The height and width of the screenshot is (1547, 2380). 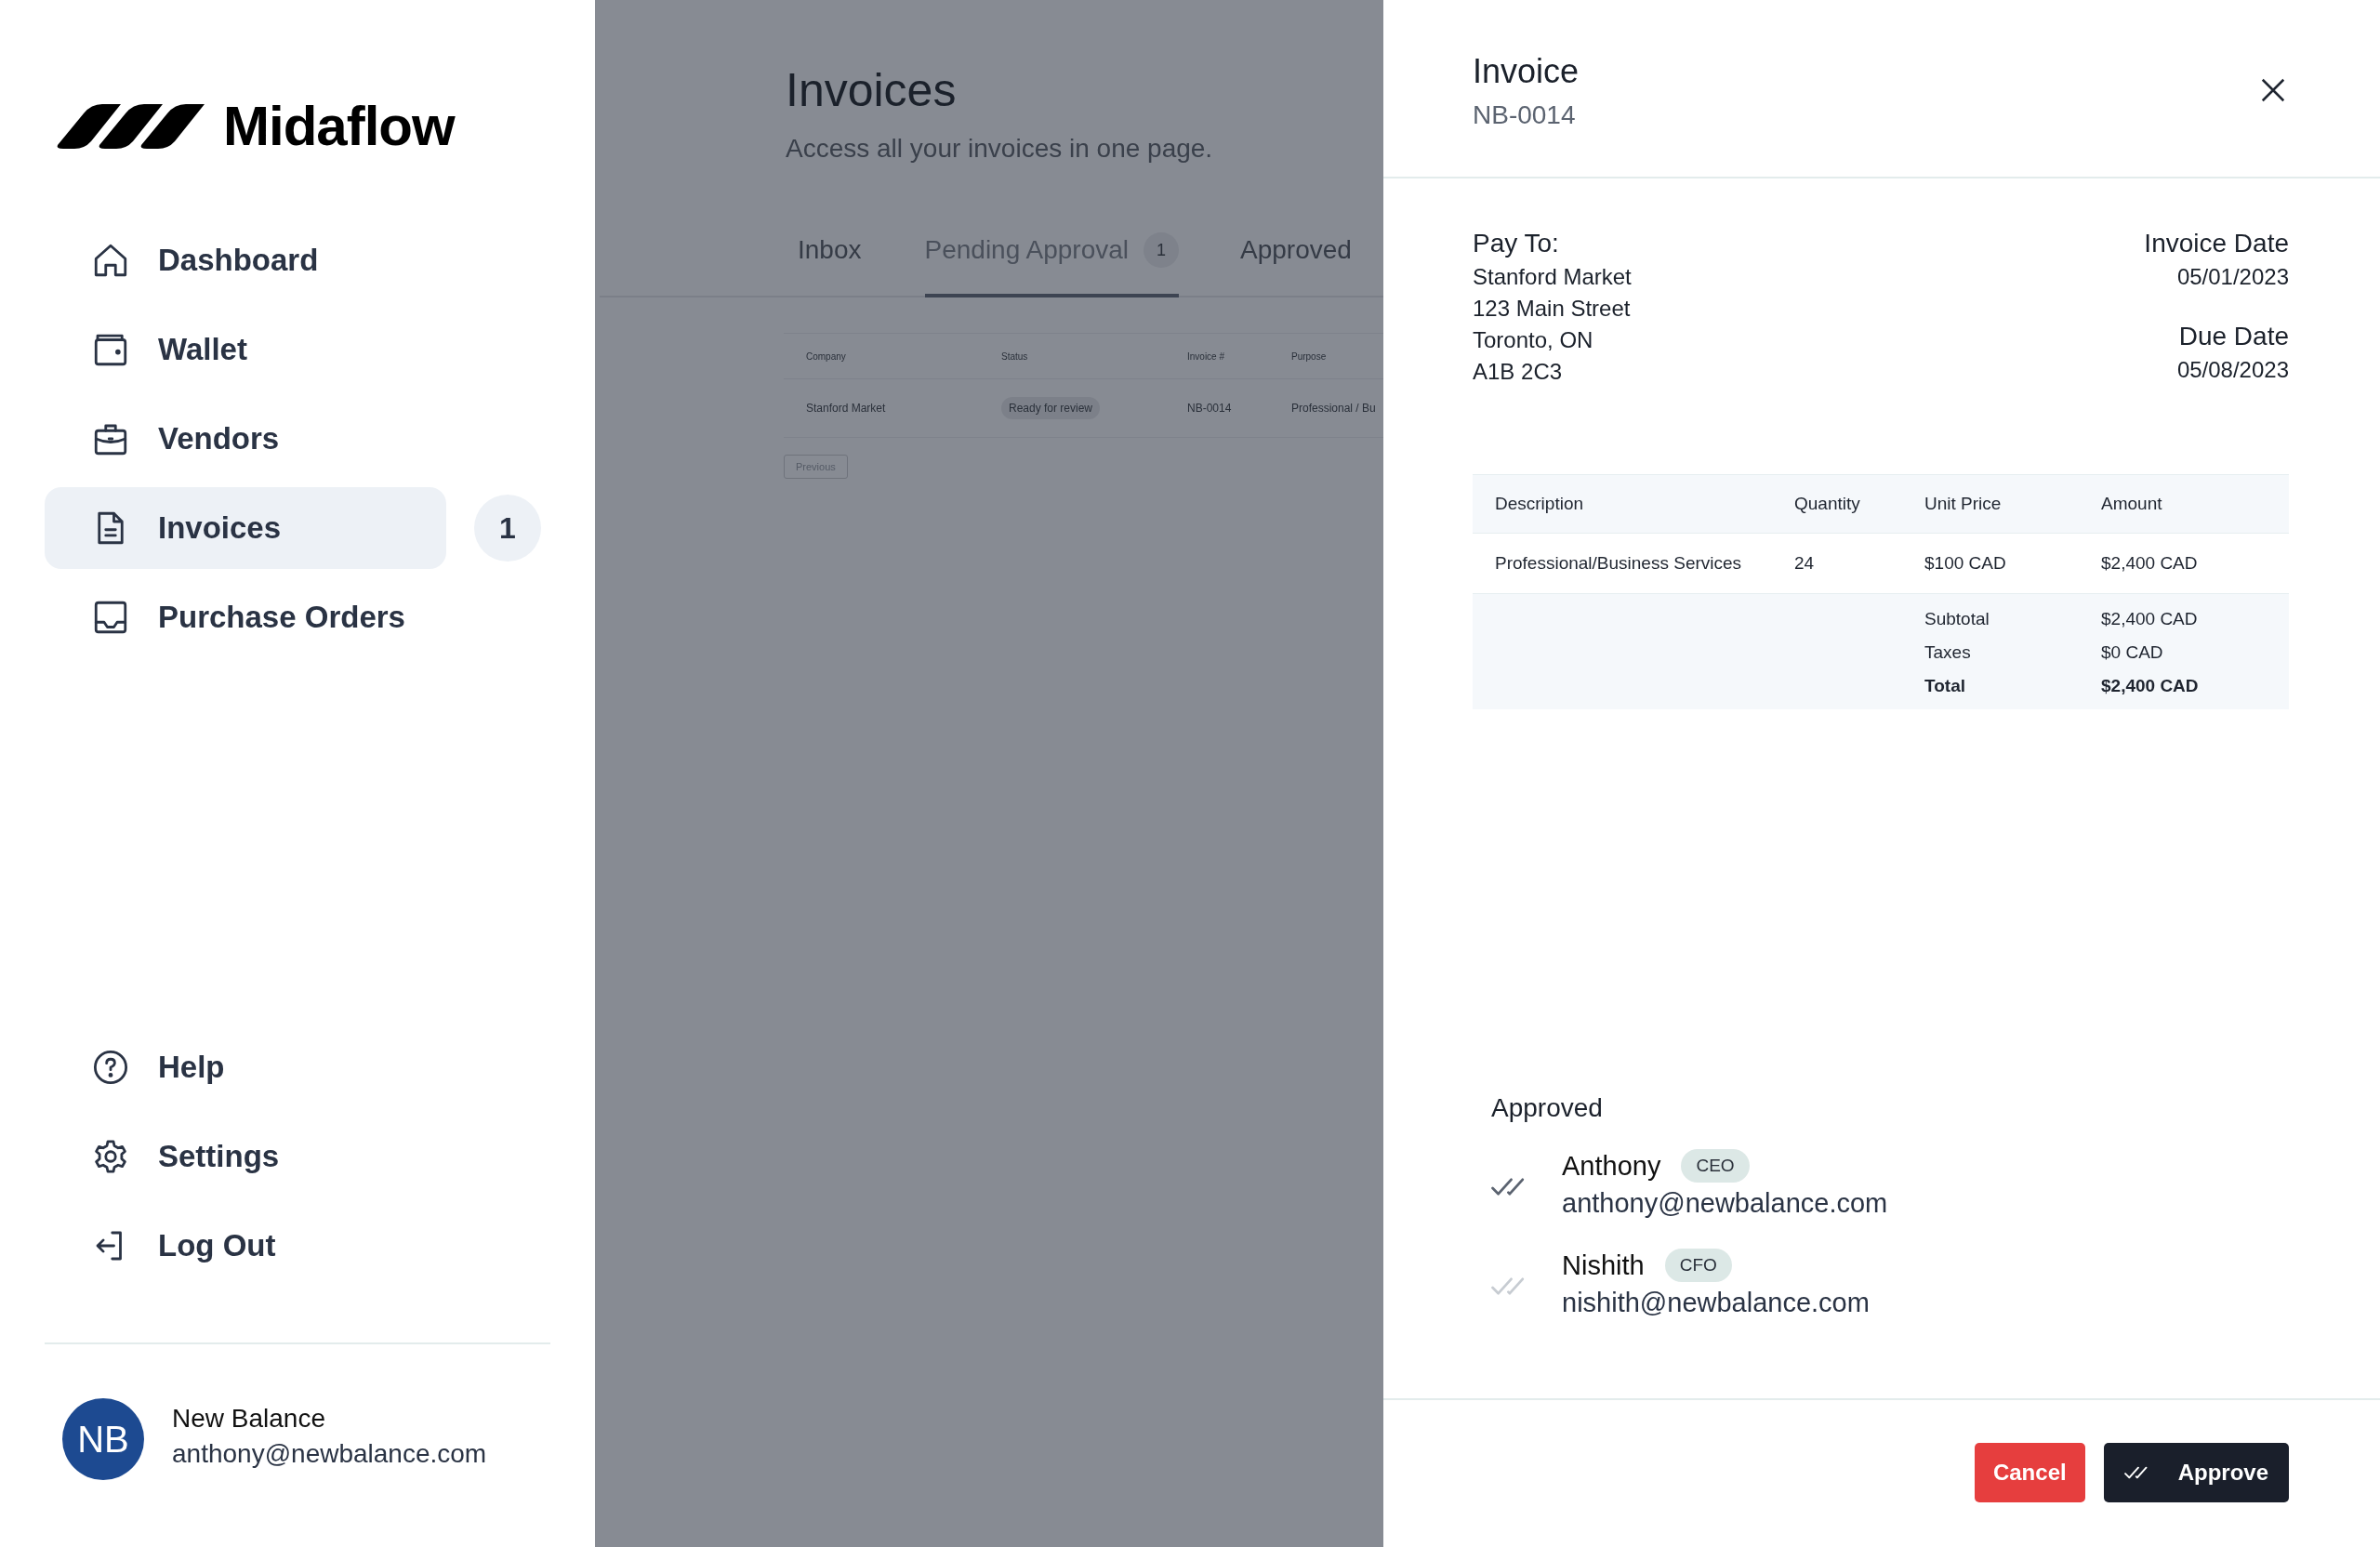 What do you see at coordinates (245, 1067) in the screenshot?
I see `nav-item: Help` at bounding box center [245, 1067].